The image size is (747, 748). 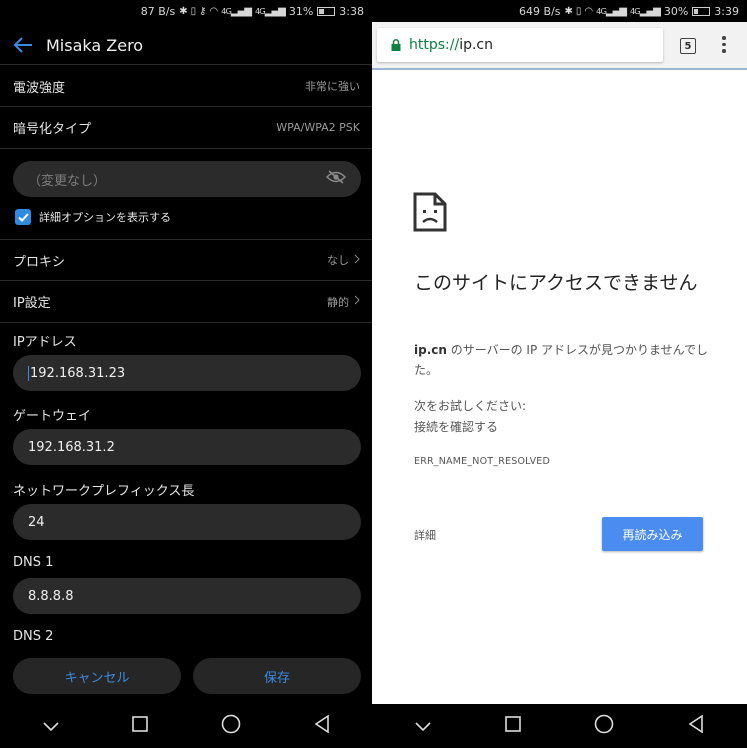 What do you see at coordinates (540, 11) in the screenshot?
I see `net-speed: 649 B/s` at bounding box center [540, 11].